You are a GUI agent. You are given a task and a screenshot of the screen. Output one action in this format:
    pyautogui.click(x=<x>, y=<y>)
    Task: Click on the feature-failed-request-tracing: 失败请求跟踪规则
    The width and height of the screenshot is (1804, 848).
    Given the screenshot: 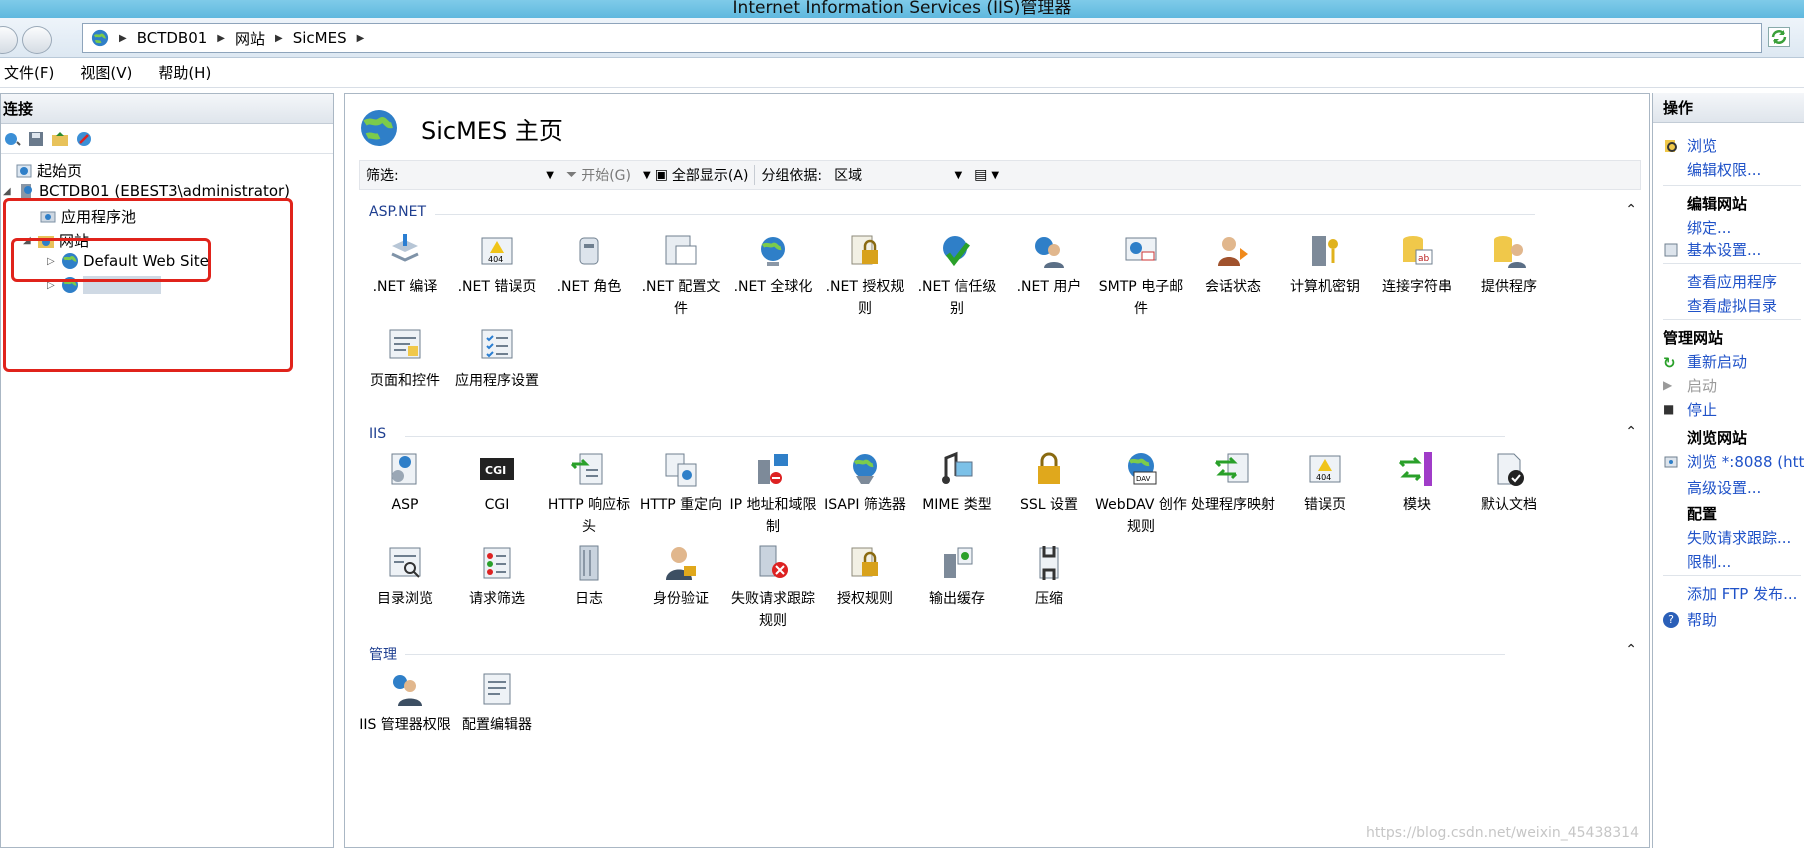 What is the action you would take?
    pyautogui.click(x=773, y=588)
    